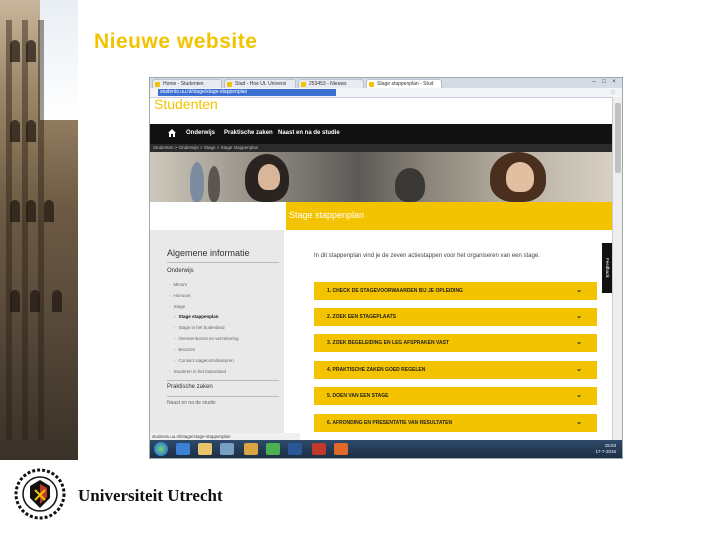  I want to click on nav-item-praktische-zaken: Praktische zaken, so click(248, 133).